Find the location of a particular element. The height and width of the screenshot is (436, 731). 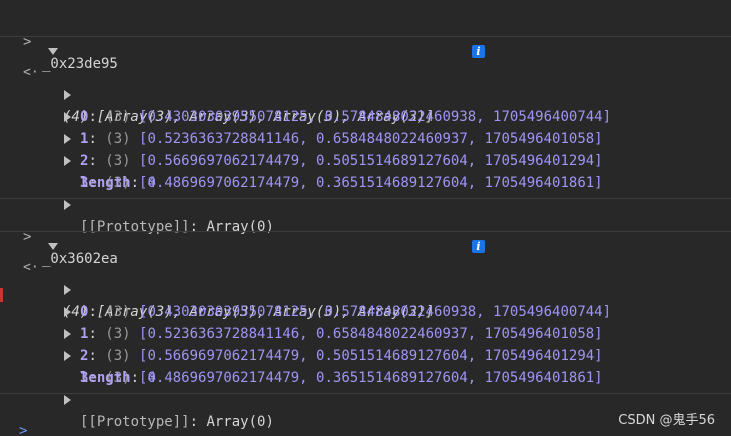

watermark: CSDN @鬼手56 is located at coordinates (666, 420).